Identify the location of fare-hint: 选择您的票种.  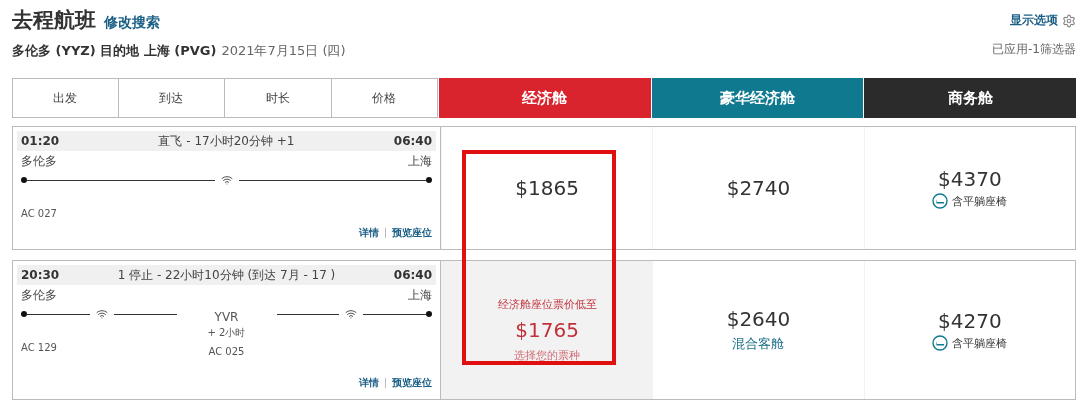
(547, 355).